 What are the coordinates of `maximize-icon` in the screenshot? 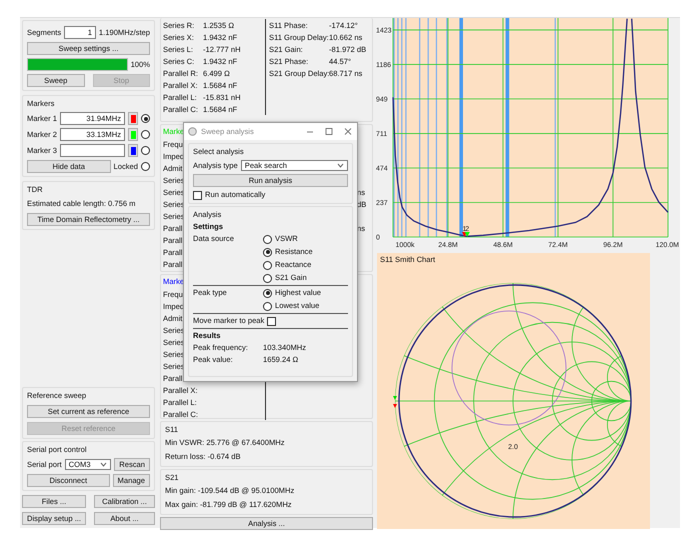 It's located at (329, 131).